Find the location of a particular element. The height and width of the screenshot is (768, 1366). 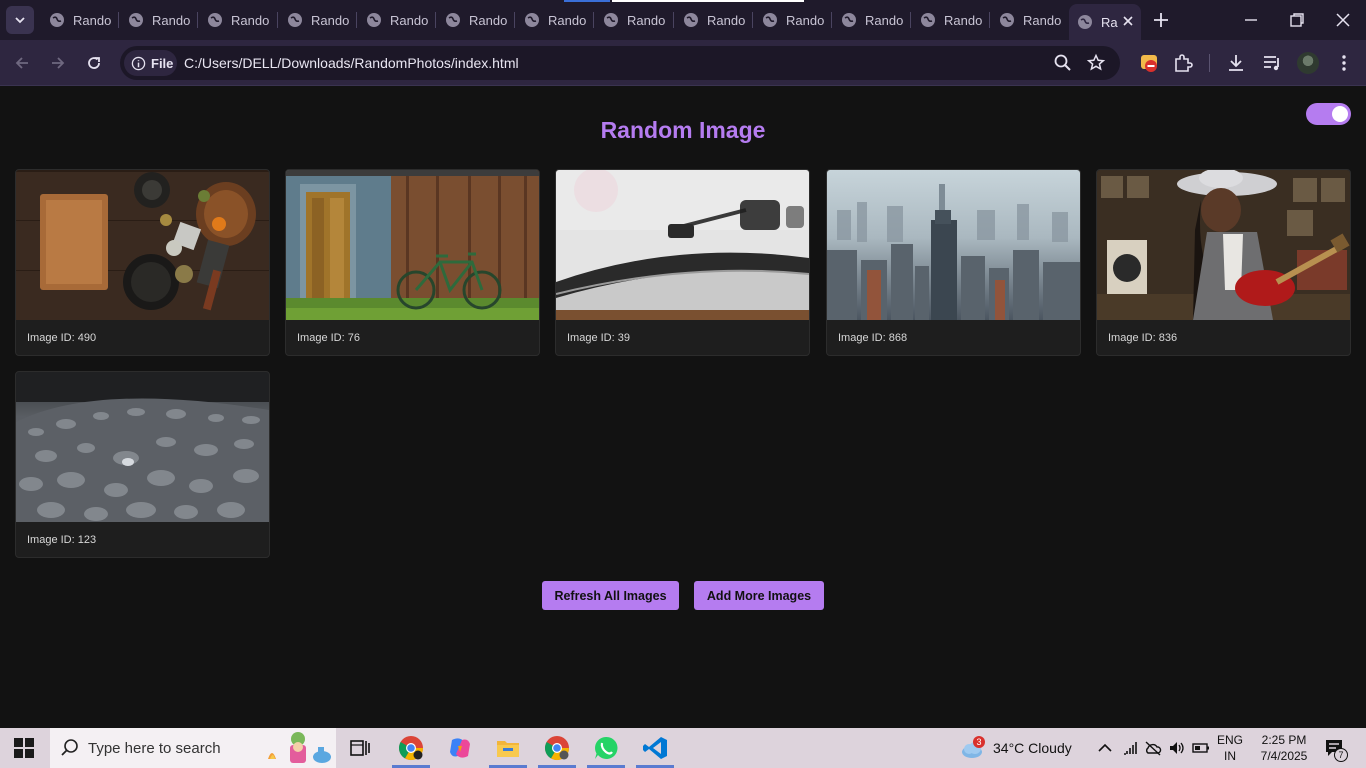

site-info-label: File is located at coordinates (162, 63).